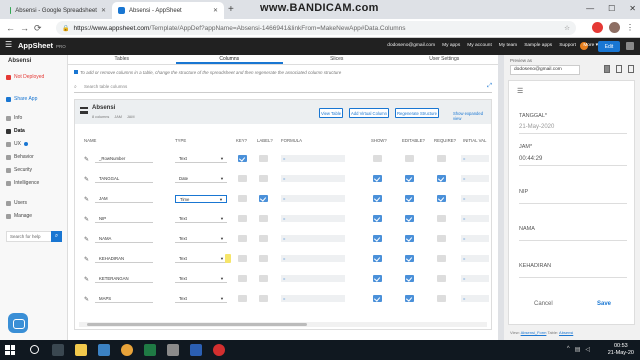 The image size is (640, 360). What do you see at coordinates (567, 45) in the screenshot?
I see `nav-support: Support` at bounding box center [567, 45].